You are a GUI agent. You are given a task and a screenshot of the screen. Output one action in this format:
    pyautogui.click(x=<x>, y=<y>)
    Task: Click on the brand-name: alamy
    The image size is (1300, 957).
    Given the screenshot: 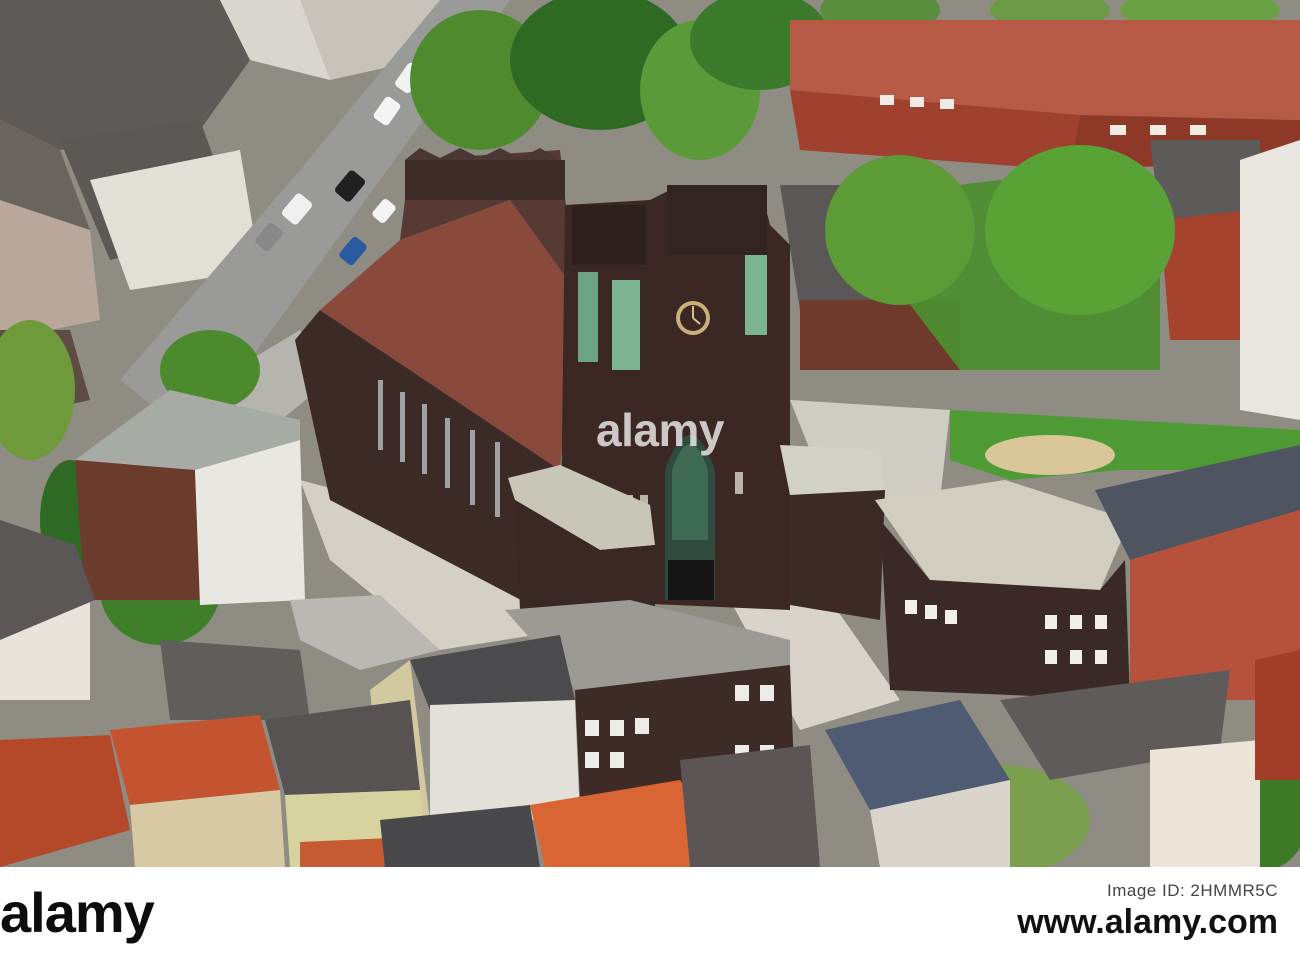 What is the action you would take?
    pyautogui.click(x=77, y=912)
    